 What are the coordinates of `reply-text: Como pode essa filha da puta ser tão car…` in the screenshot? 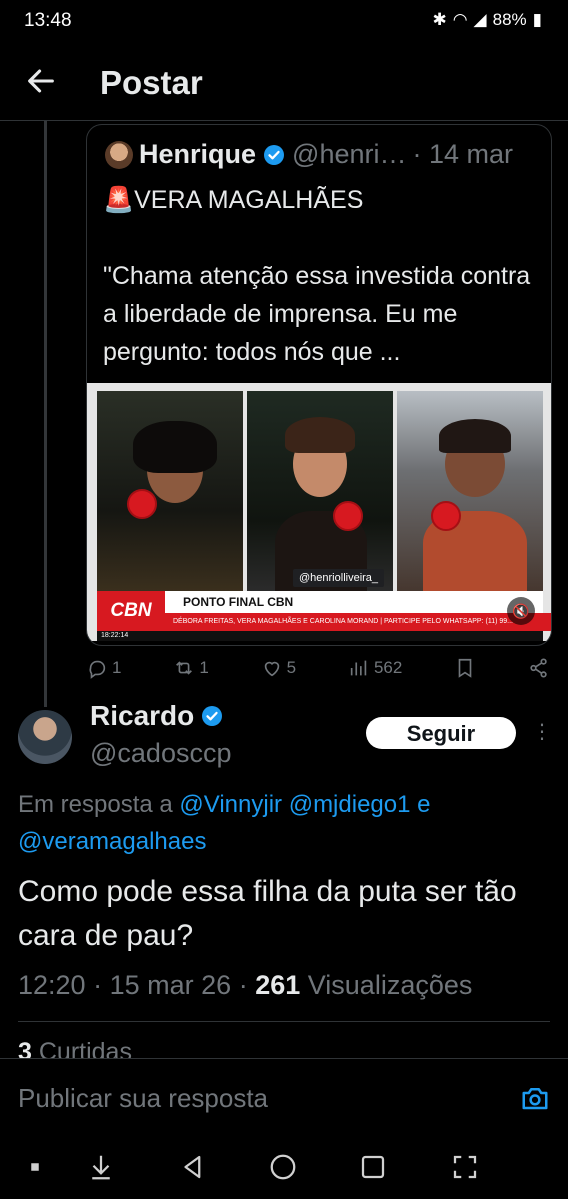 It's located at (267, 913).